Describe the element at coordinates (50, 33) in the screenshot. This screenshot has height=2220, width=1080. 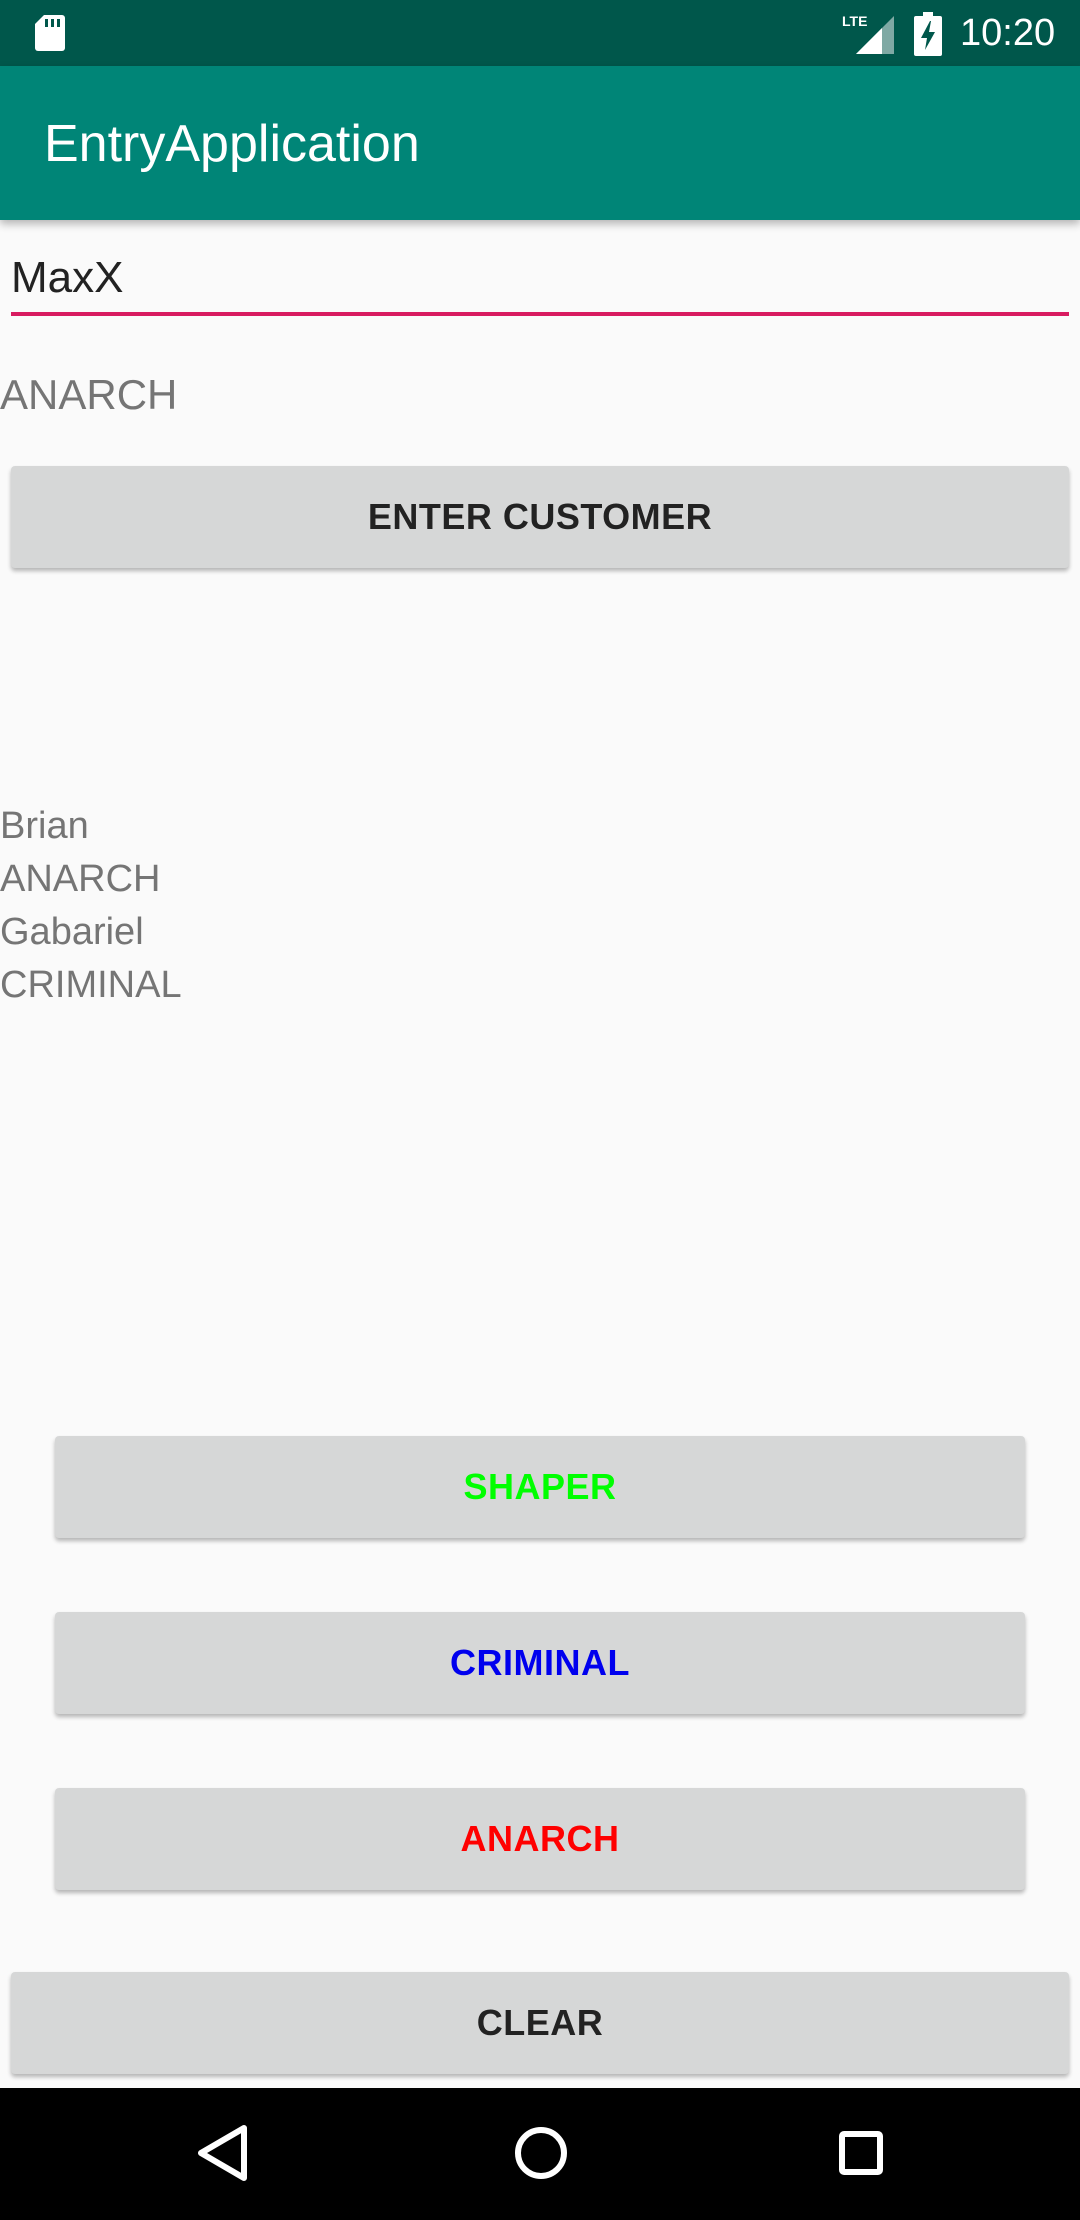
I see `sd-card-icon` at that location.